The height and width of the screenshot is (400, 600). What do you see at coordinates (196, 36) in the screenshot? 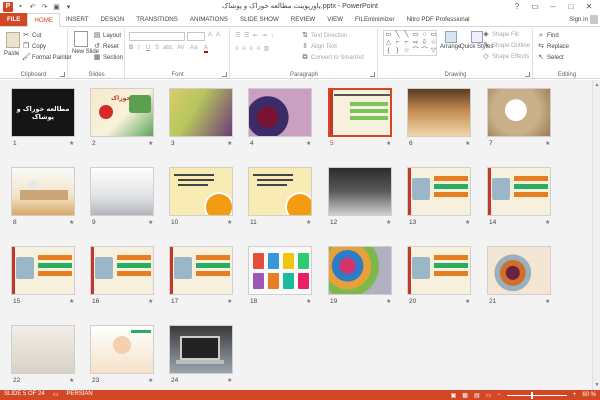
I see `font-size-combo` at bounding box center [196, 36].